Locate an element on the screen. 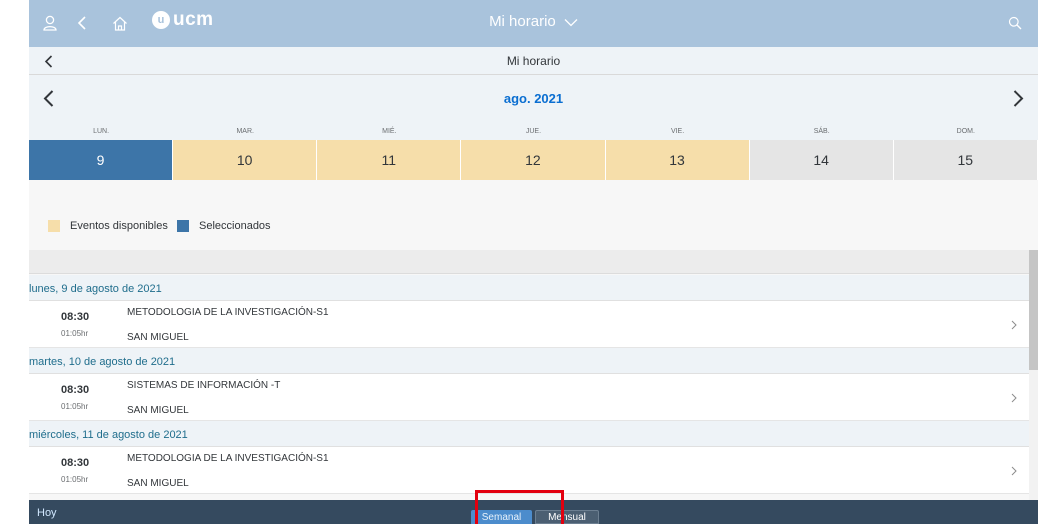 This screenshot has width=1051, height=524. search-icon is located at coordinates (1015, 23).